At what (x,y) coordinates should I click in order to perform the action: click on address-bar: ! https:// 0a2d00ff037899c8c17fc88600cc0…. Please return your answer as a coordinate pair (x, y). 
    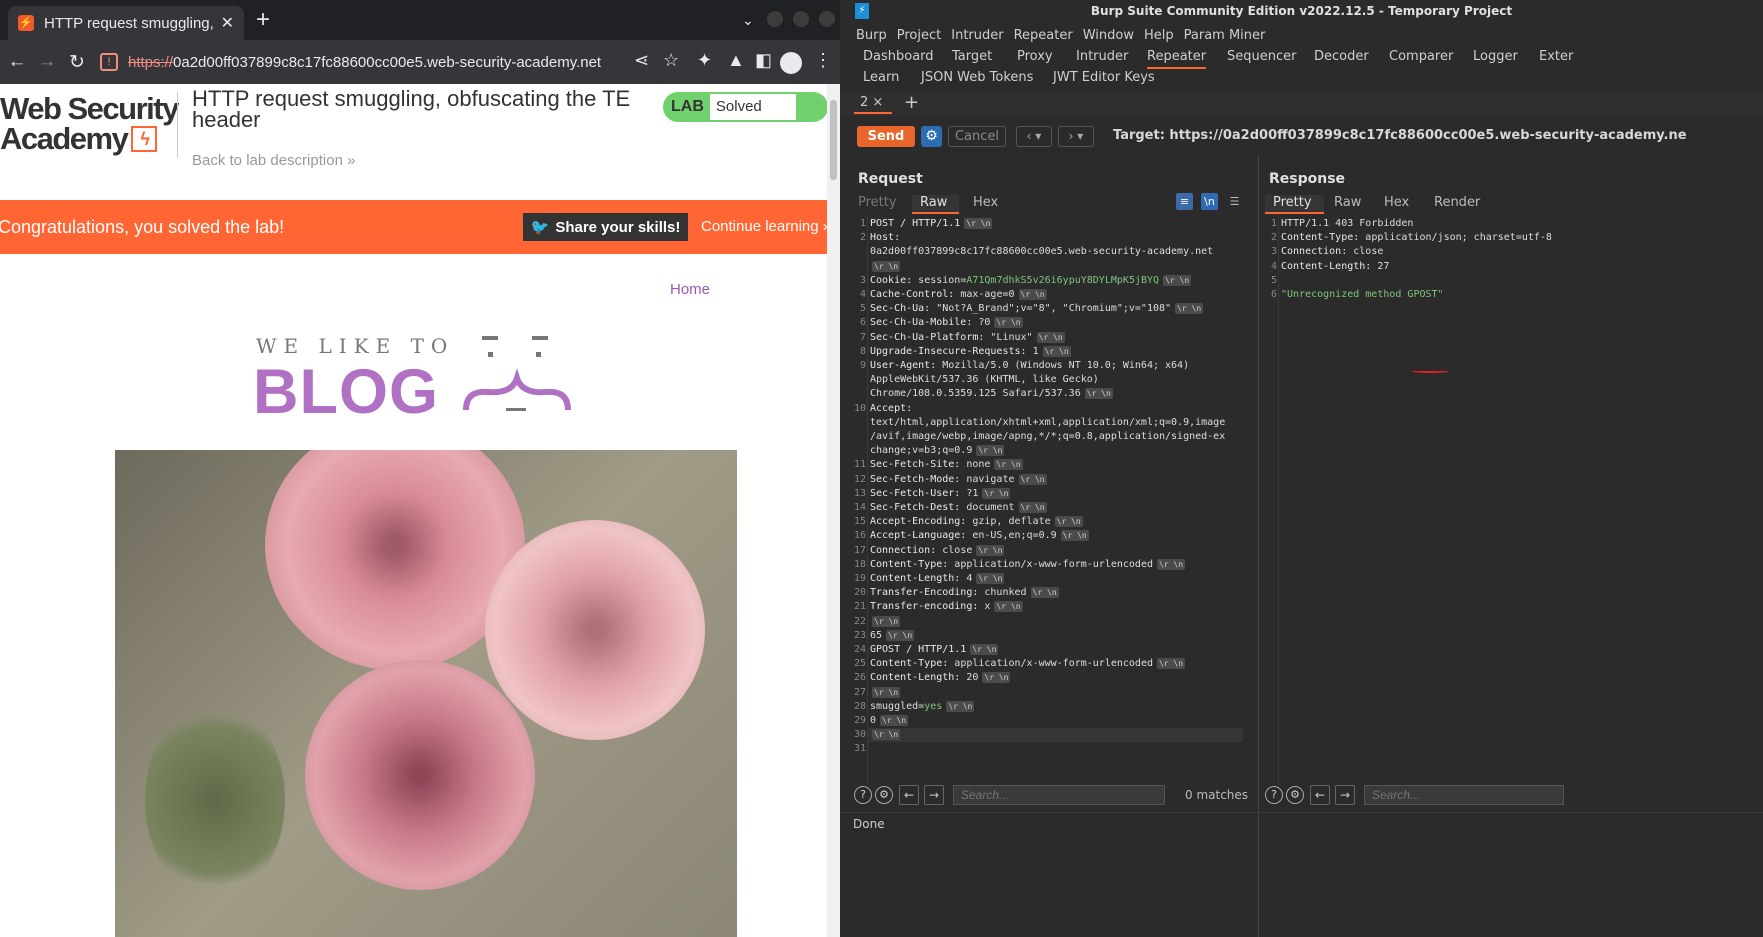
    Looking at the image, I should click on (355, 62).